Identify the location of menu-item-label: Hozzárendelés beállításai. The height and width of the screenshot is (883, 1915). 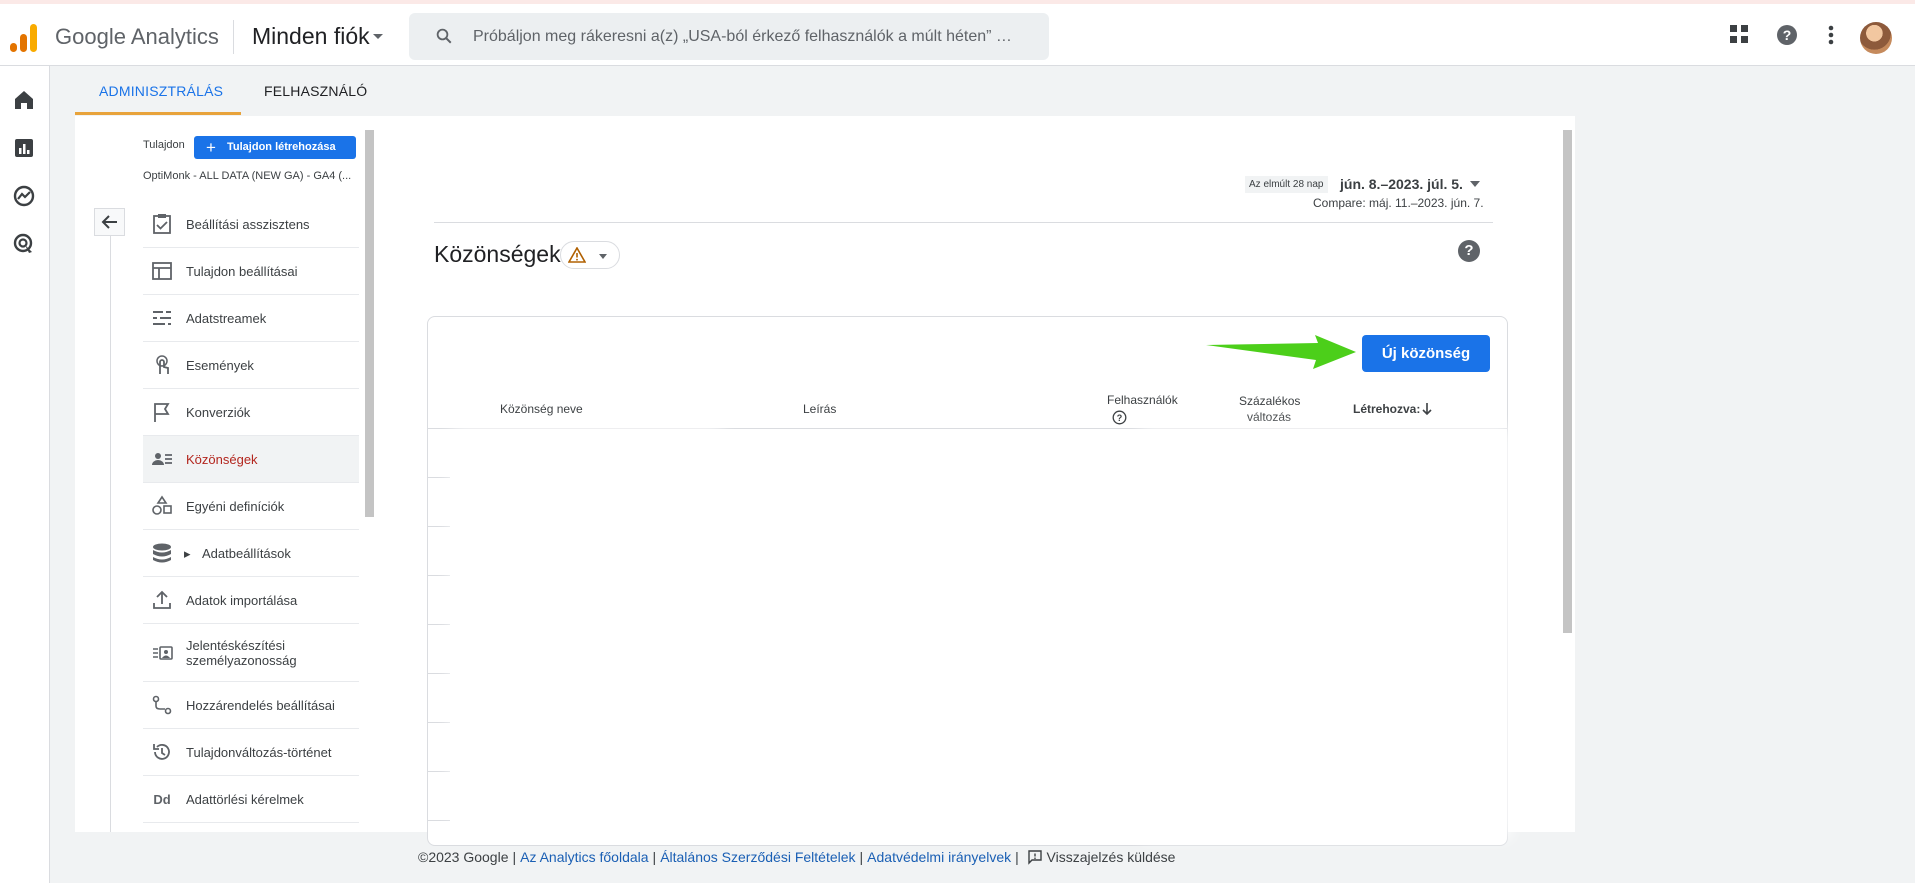
(260, 705).